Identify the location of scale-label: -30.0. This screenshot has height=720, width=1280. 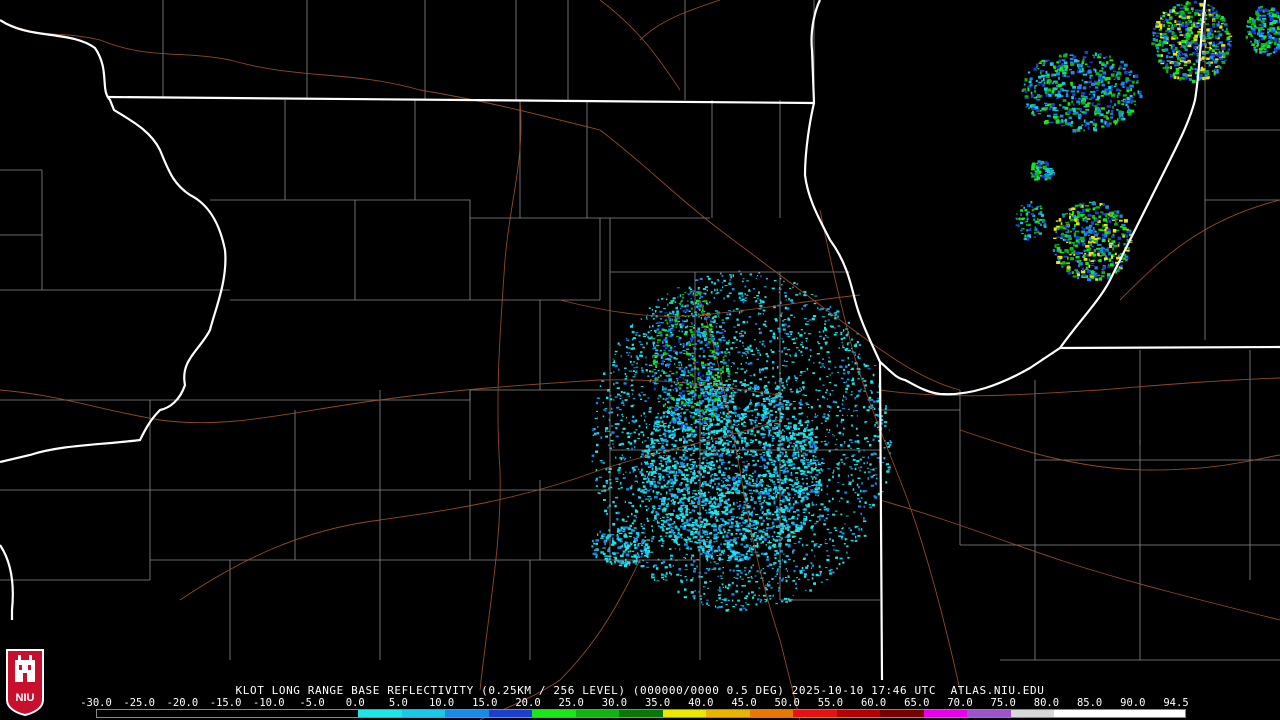
(96, 703).